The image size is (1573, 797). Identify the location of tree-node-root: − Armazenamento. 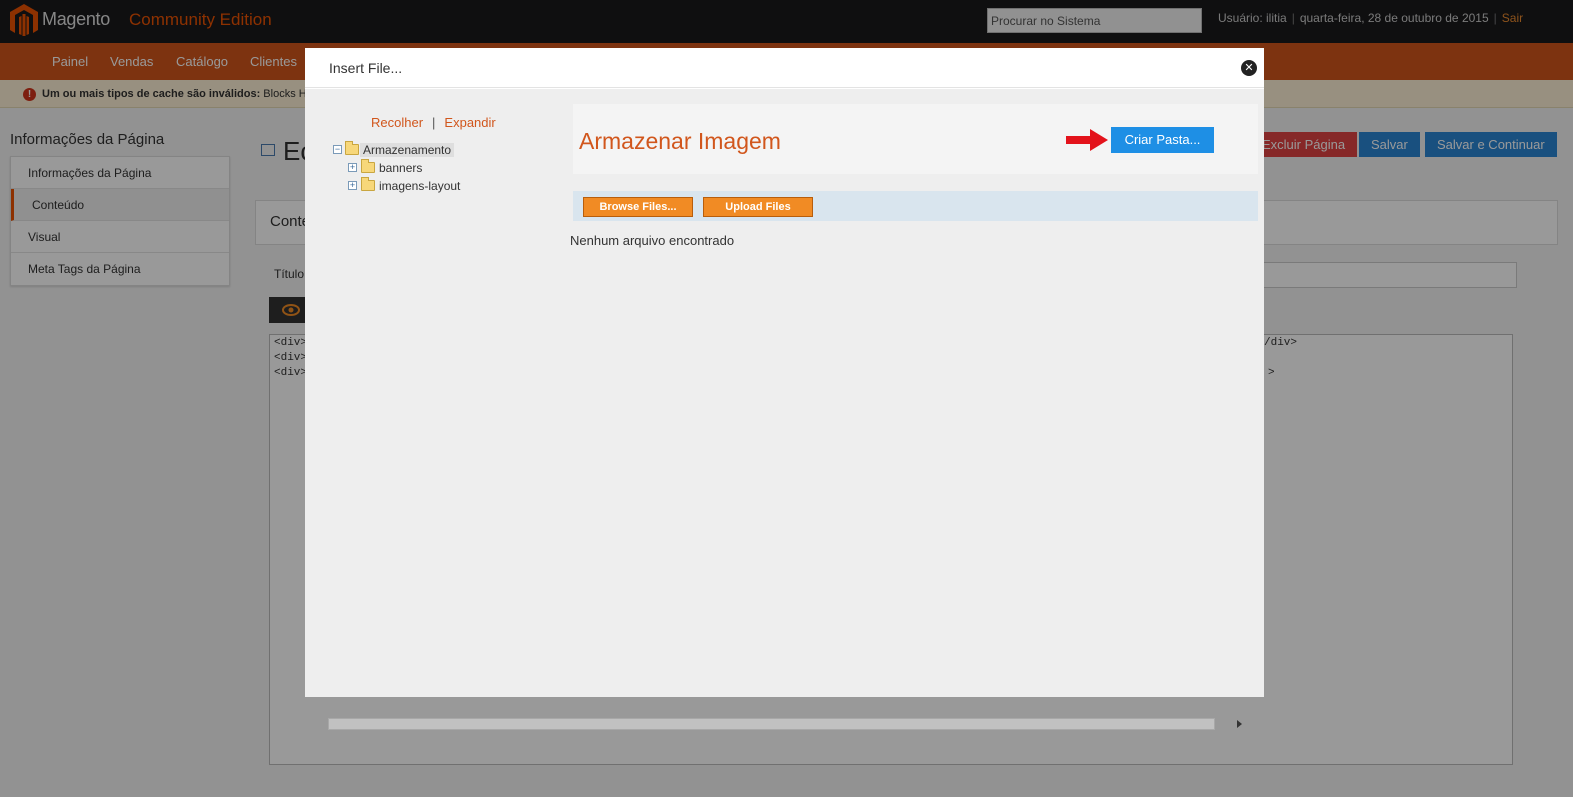
(433, 149).